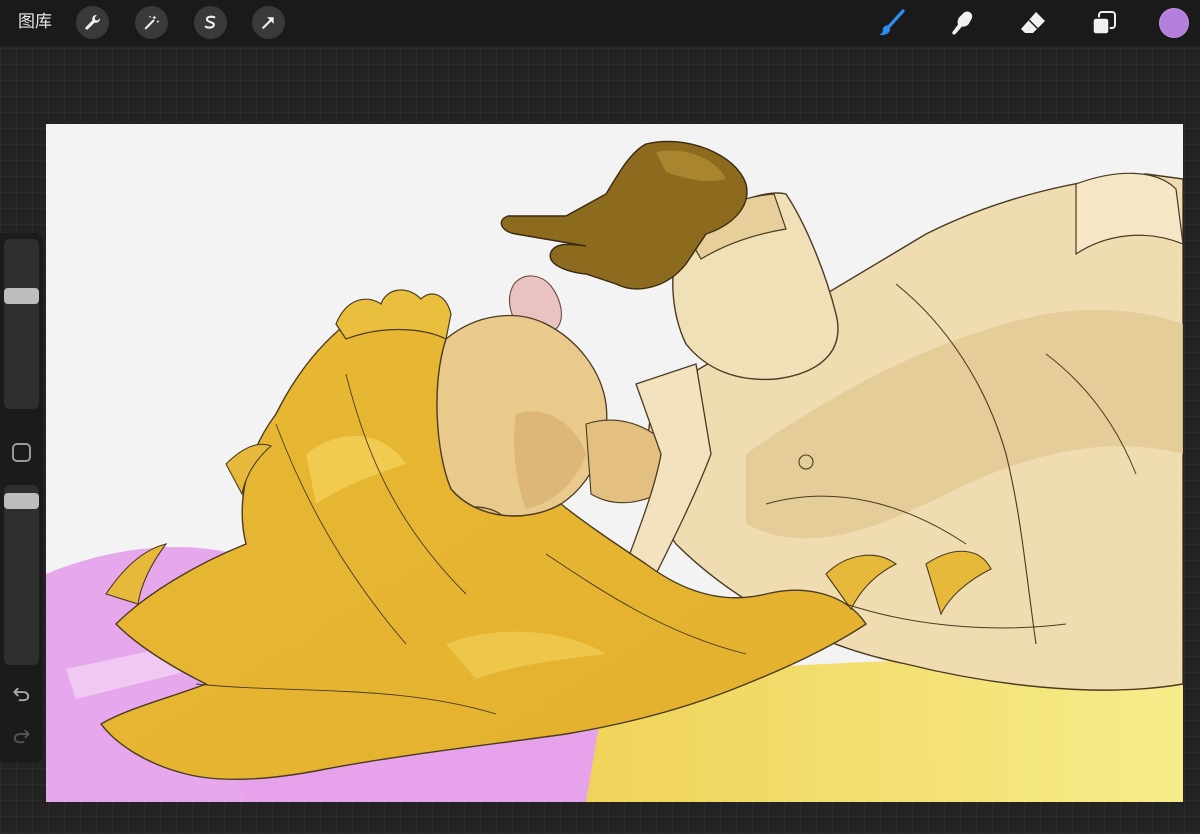  I want to click on brush-icon, so click(892, 22).